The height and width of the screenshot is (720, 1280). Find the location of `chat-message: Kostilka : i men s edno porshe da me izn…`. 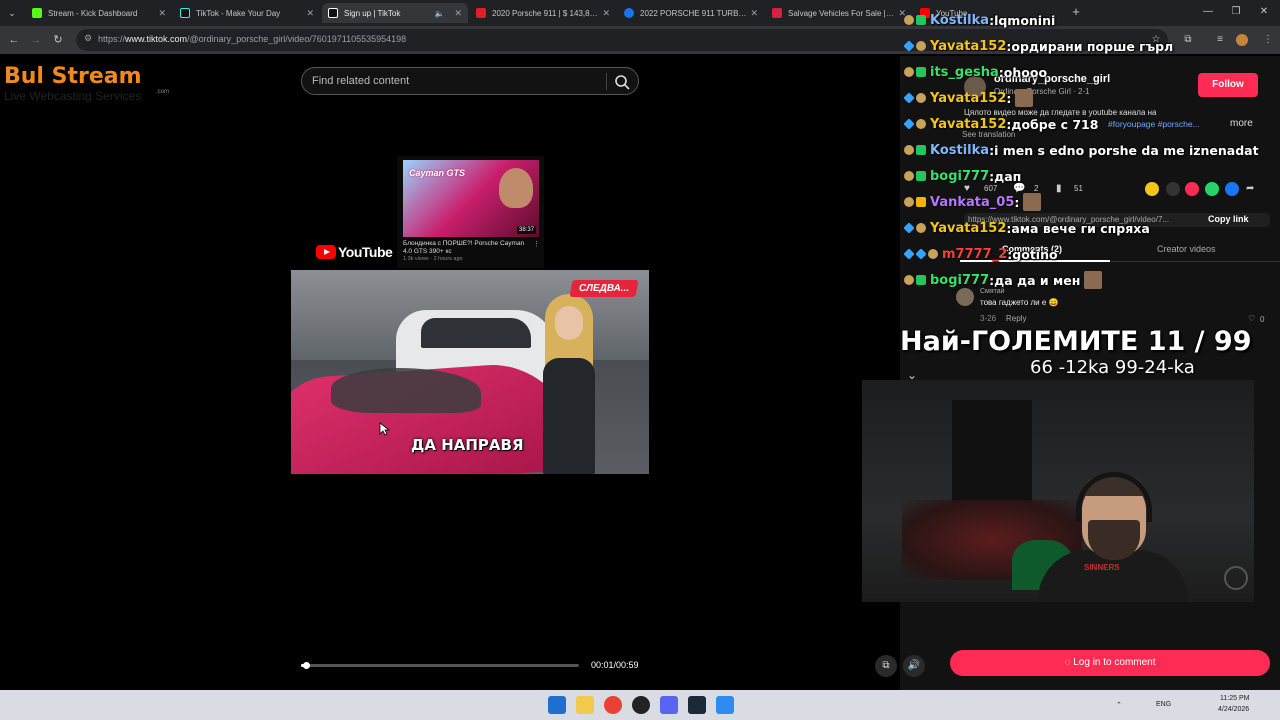

chat-message: Kostilka : i men s edno porshe da me izn… is located at coordinates (1081, 150).